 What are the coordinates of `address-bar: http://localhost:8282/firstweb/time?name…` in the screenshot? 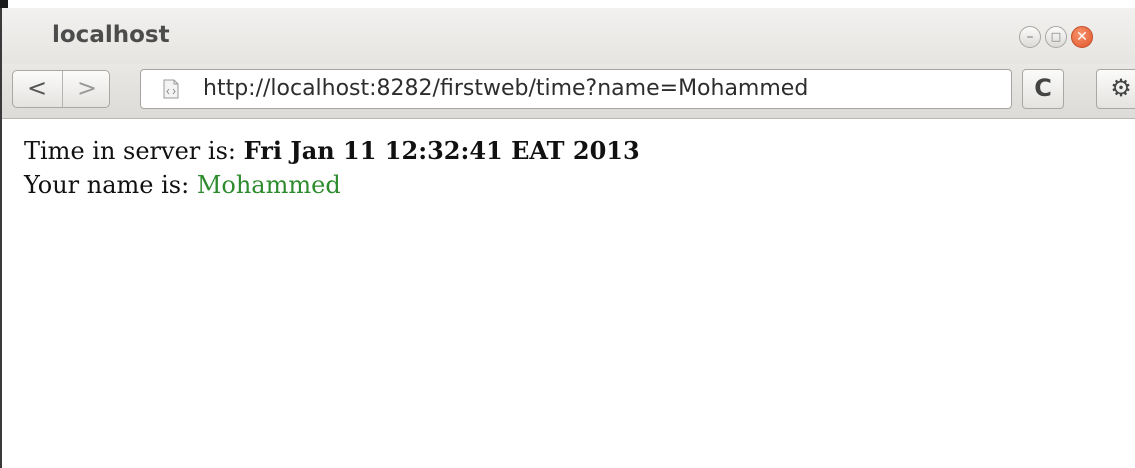 It's located at (576, 89).